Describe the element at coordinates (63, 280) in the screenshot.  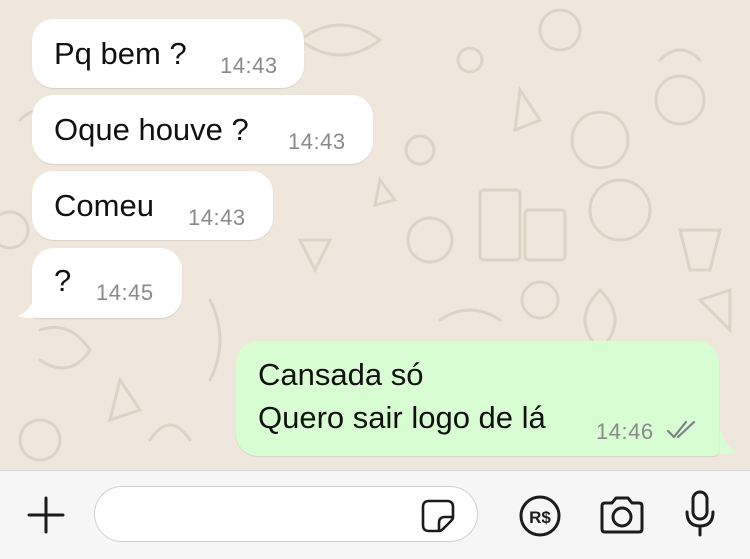
I see `message-text: ?` at that location.